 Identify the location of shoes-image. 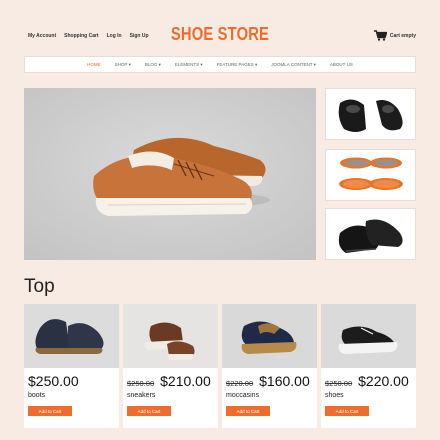
(368, 336).